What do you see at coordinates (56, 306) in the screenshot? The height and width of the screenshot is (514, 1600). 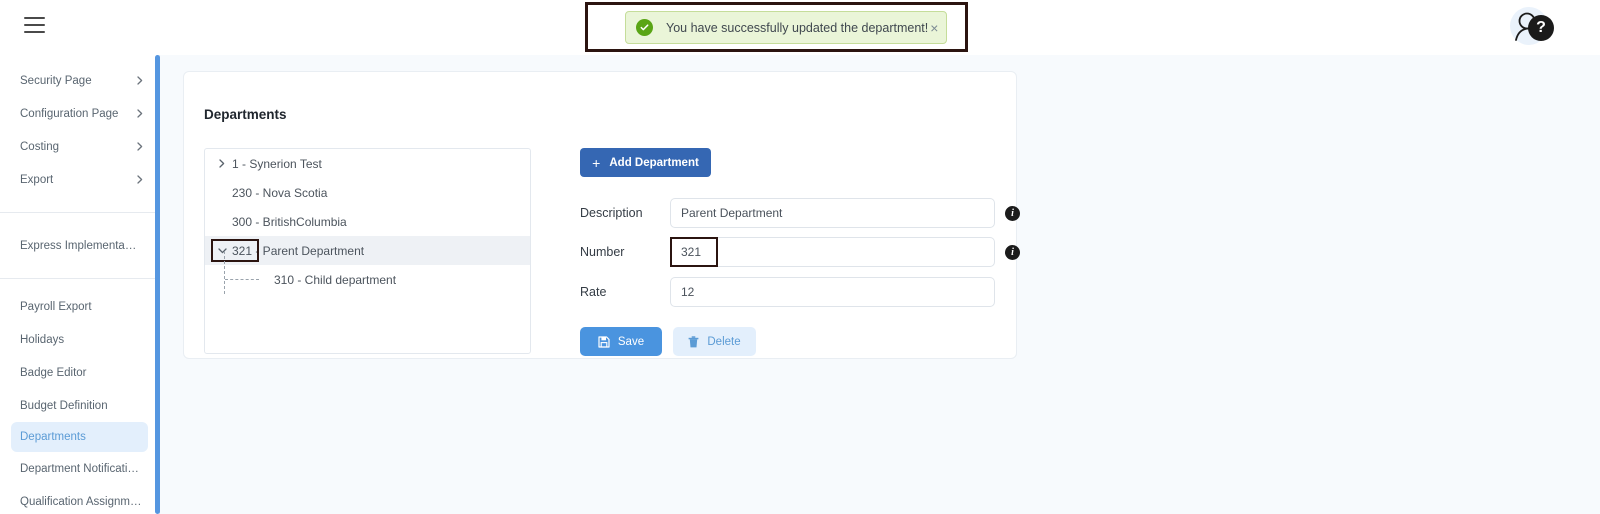 I see `sidebar-item-label: Payroll Export` at bounding box center [56, 306].